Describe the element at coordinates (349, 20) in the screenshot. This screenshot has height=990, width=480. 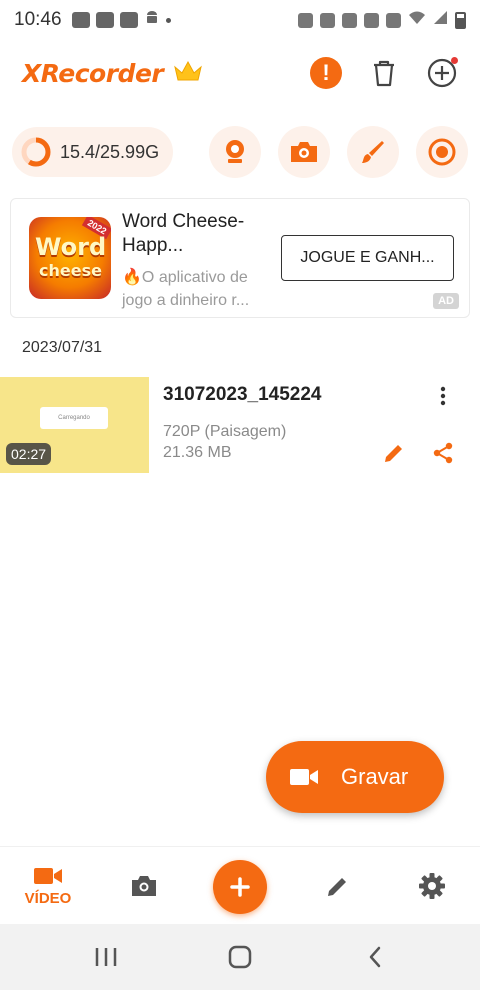
I see `bluetooth-icon` at that location.